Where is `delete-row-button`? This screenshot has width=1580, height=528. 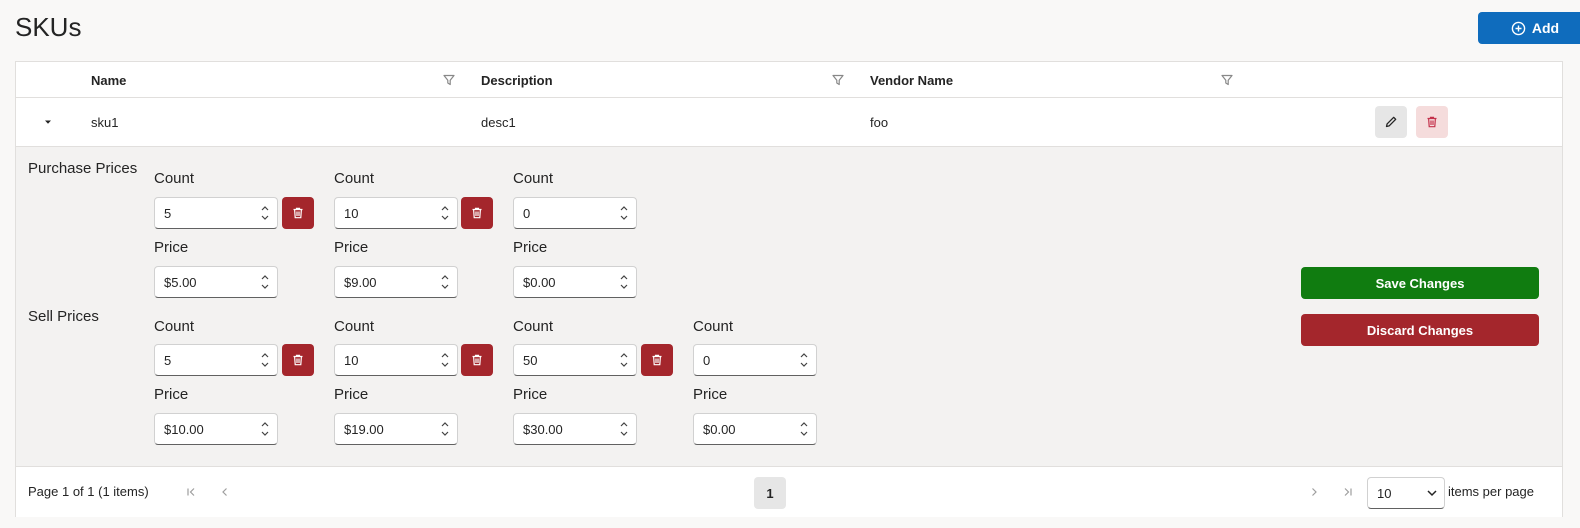
delete-row-button is located at coordinates (1432, 122).